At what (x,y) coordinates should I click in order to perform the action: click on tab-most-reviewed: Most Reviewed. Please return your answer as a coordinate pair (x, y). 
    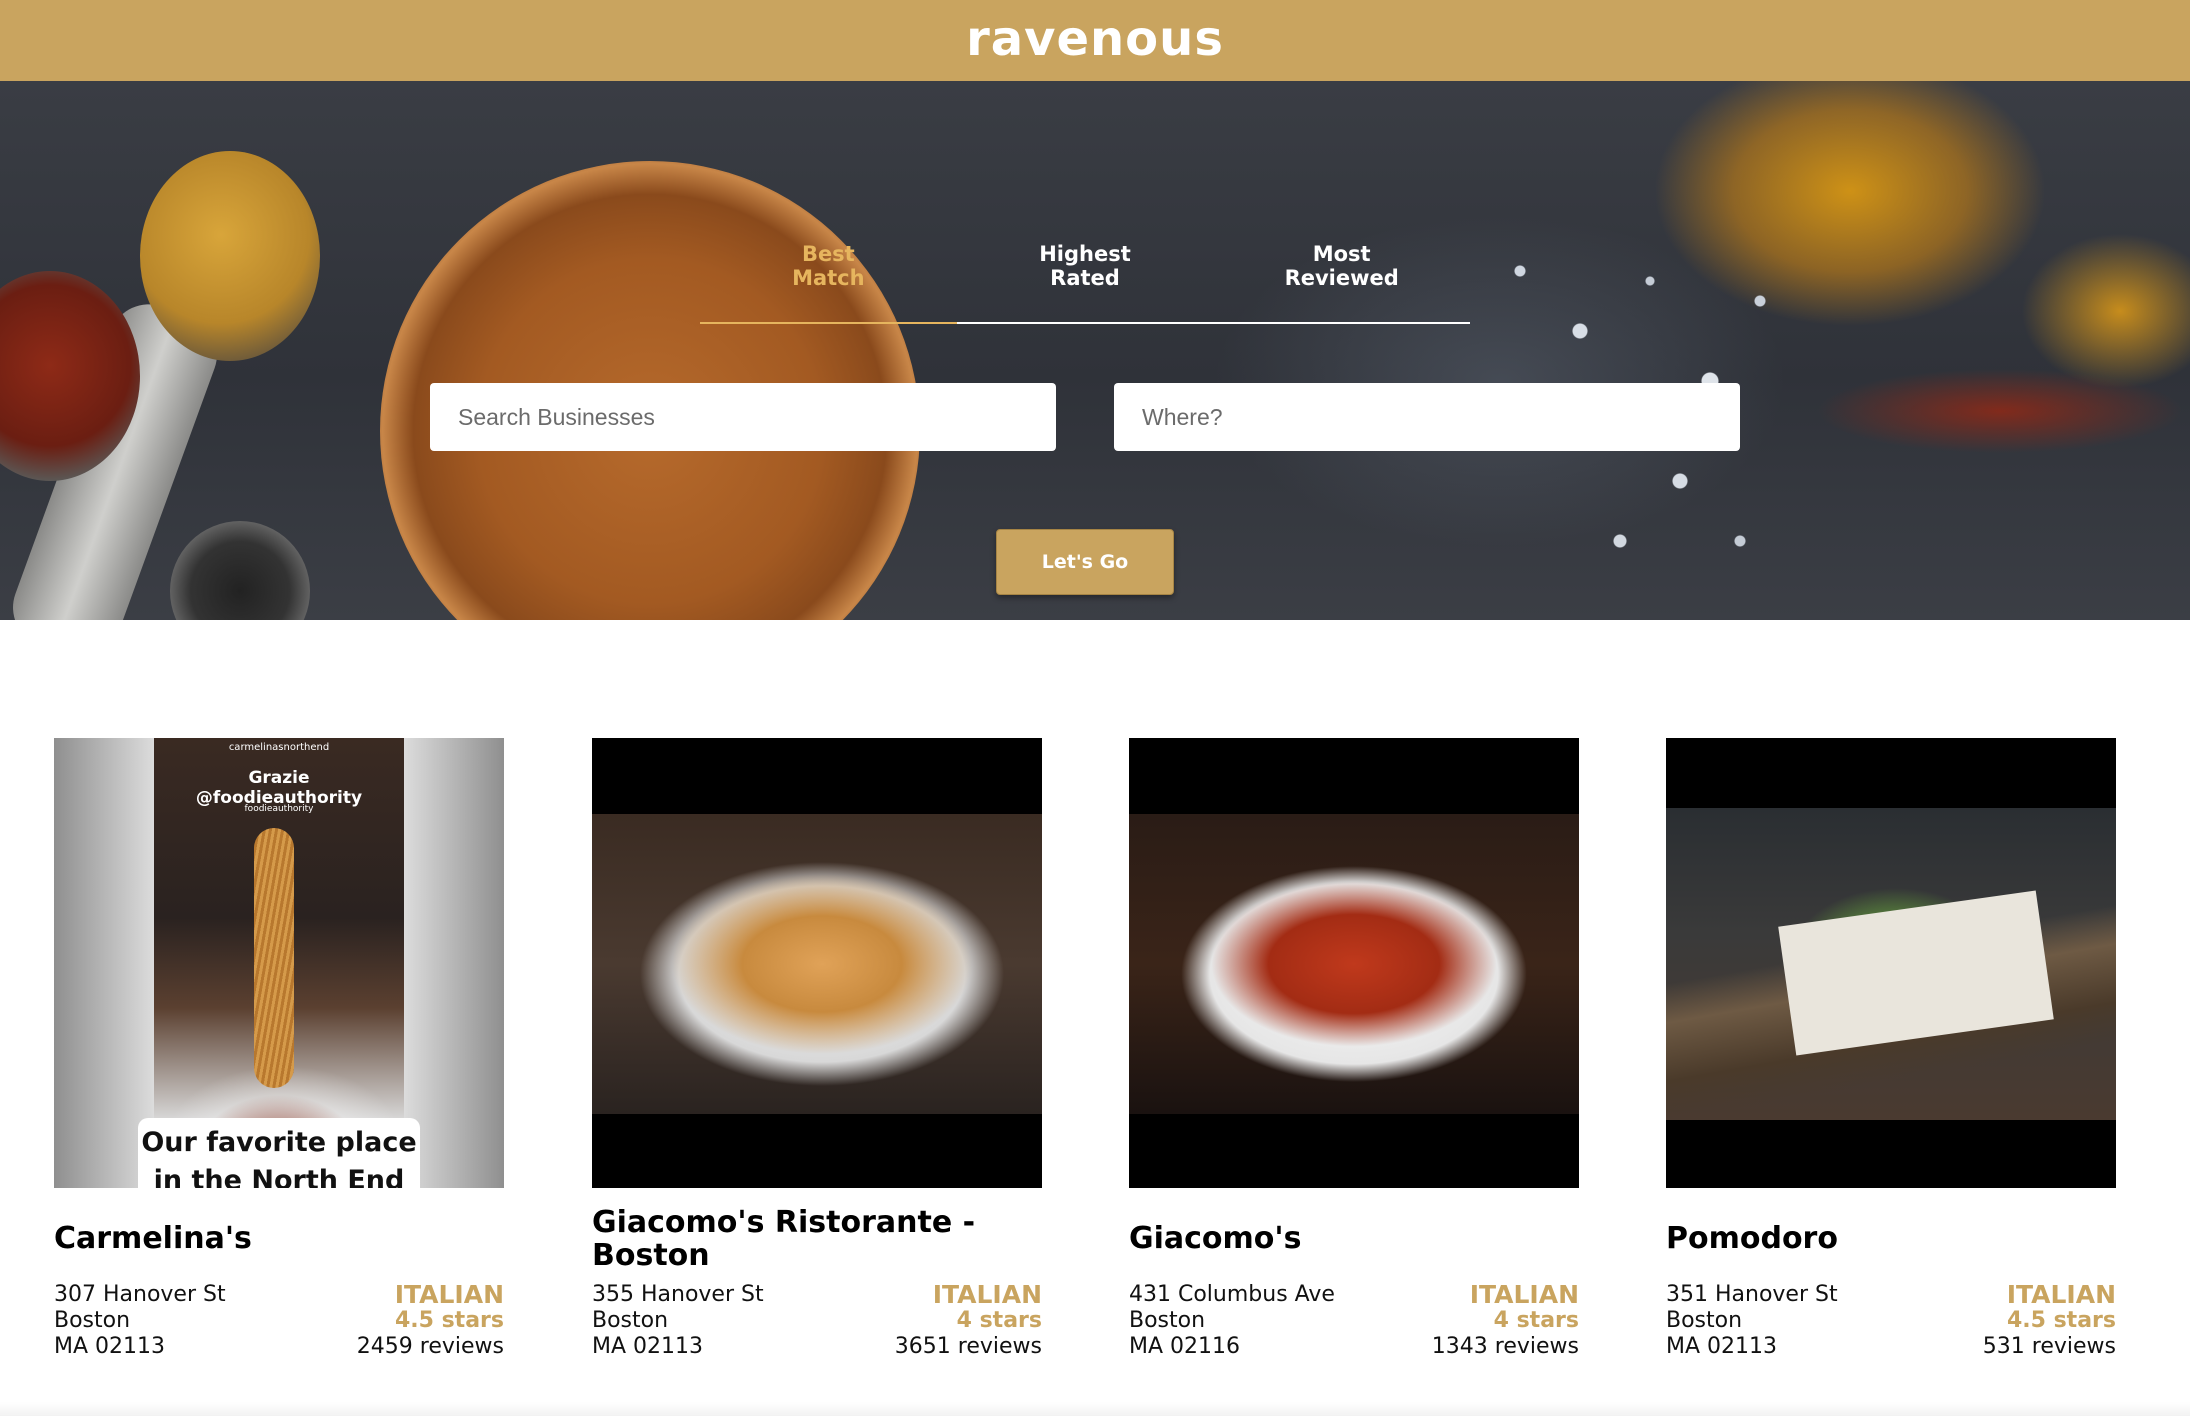
    Looking at the image, I should click on (1342, 252).